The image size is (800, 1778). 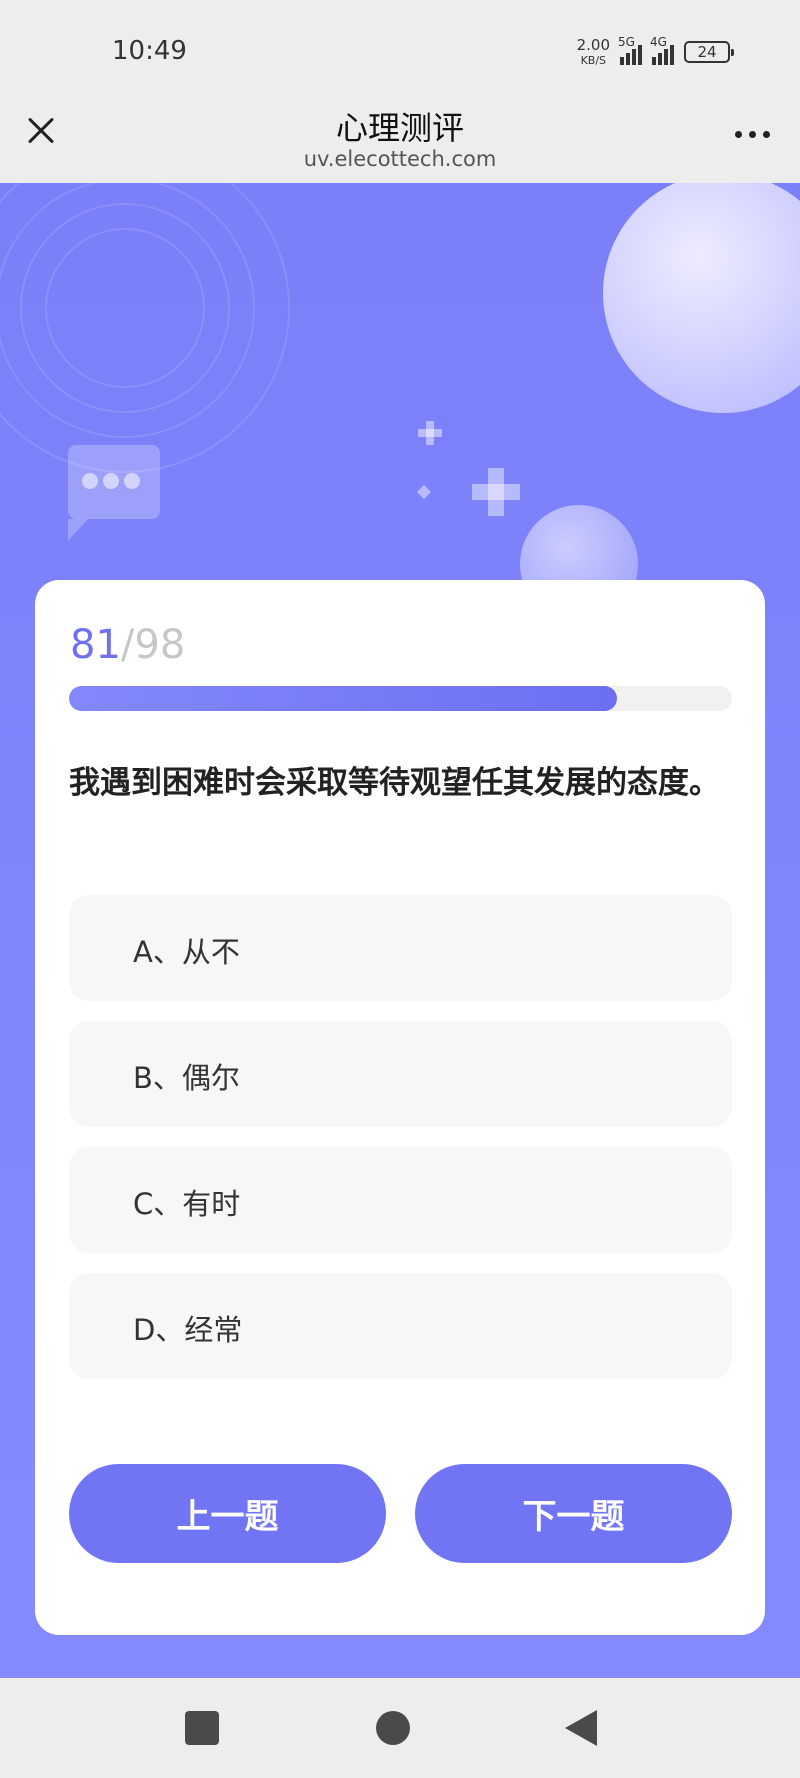 I want to click on signal-4g-icon: 4G, so click(x=662, y=50).